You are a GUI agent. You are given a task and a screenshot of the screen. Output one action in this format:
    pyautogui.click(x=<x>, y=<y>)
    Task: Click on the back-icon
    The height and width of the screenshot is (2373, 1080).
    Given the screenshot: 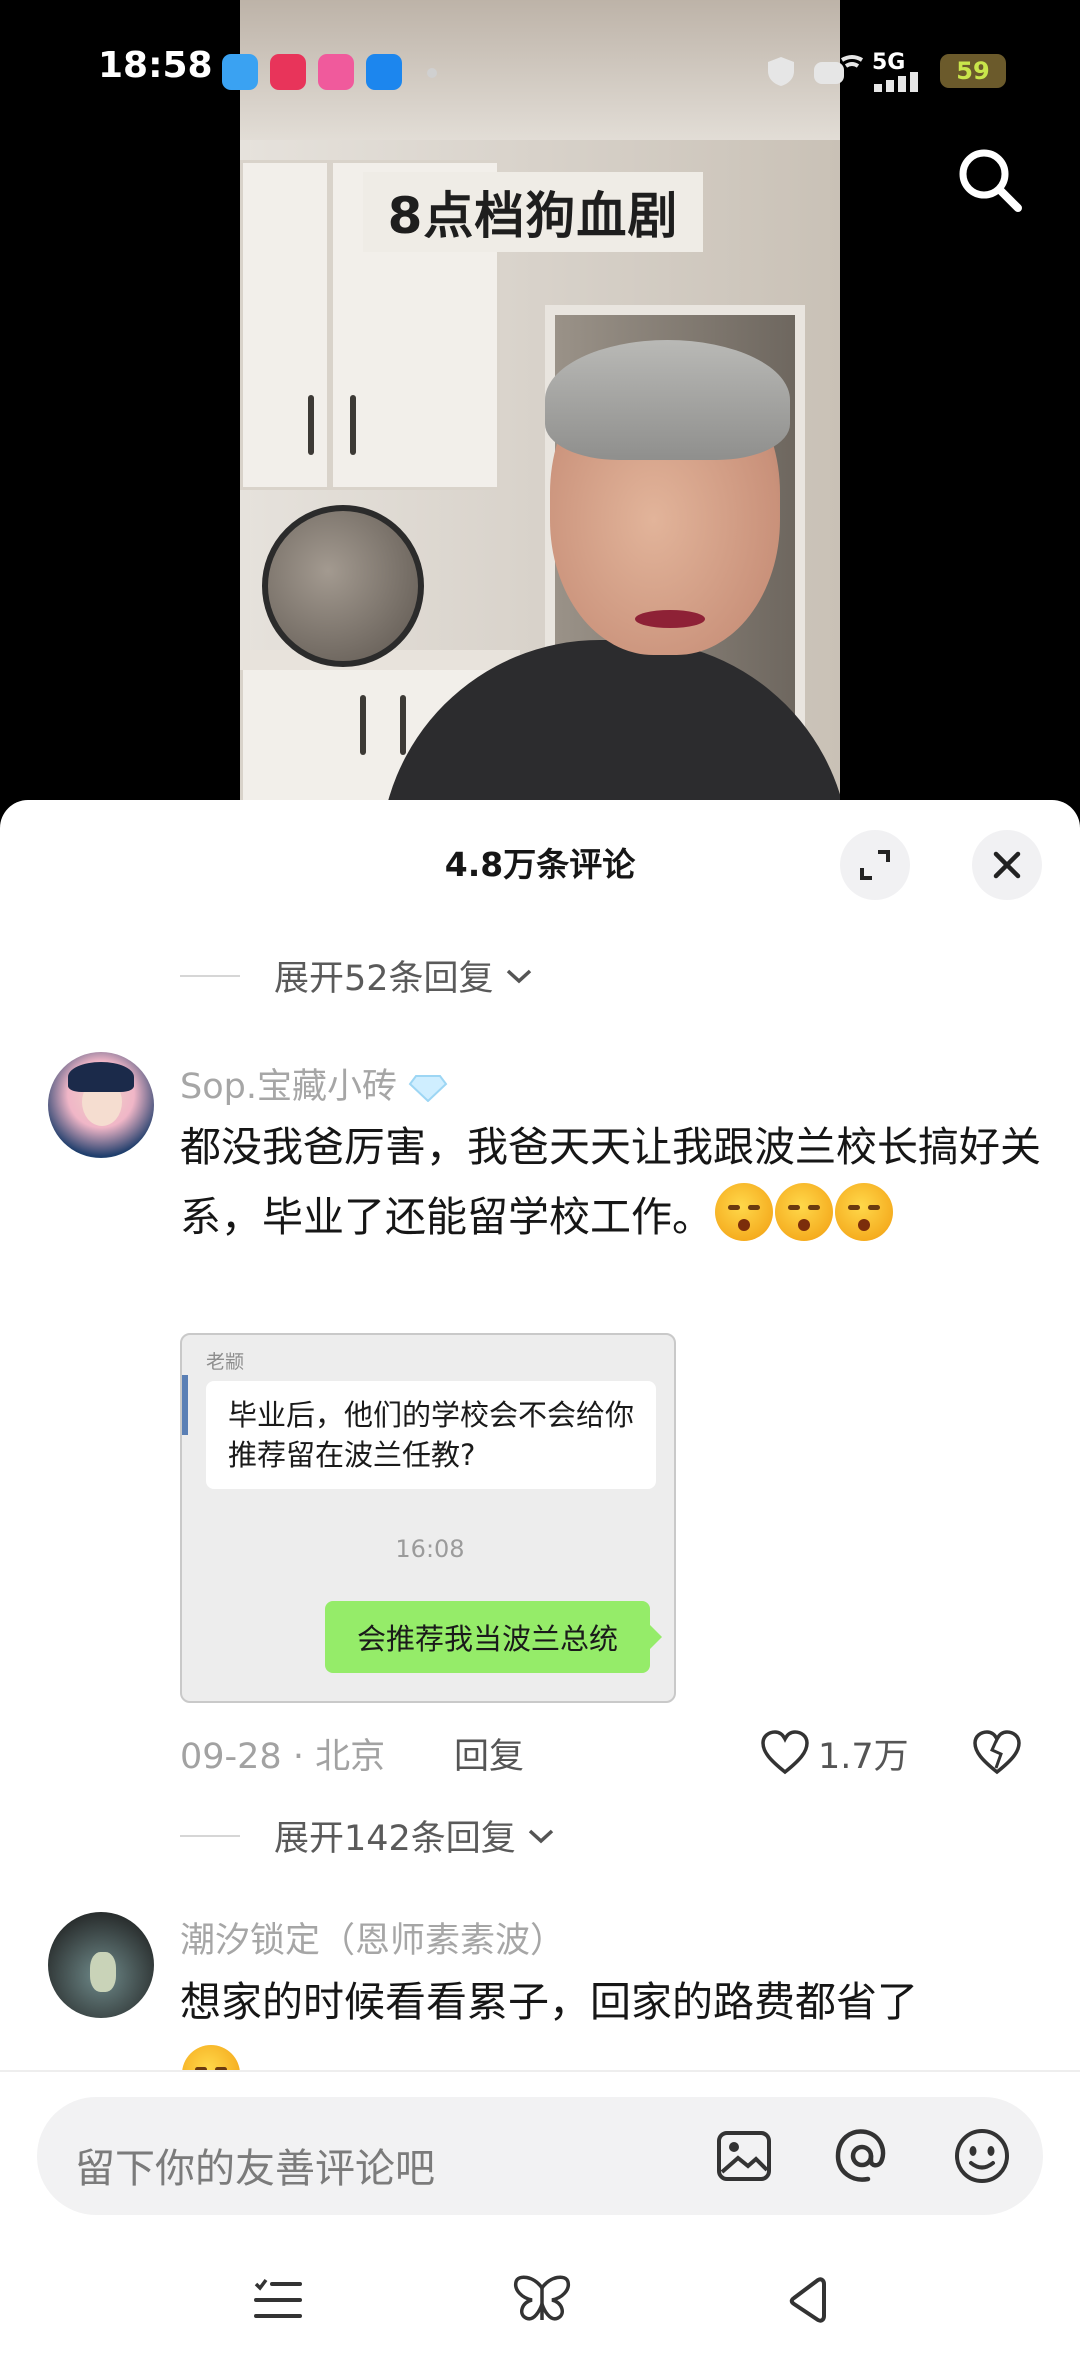 What is the action you would take?
    pyautogui.click(x=806, y=2300)
    